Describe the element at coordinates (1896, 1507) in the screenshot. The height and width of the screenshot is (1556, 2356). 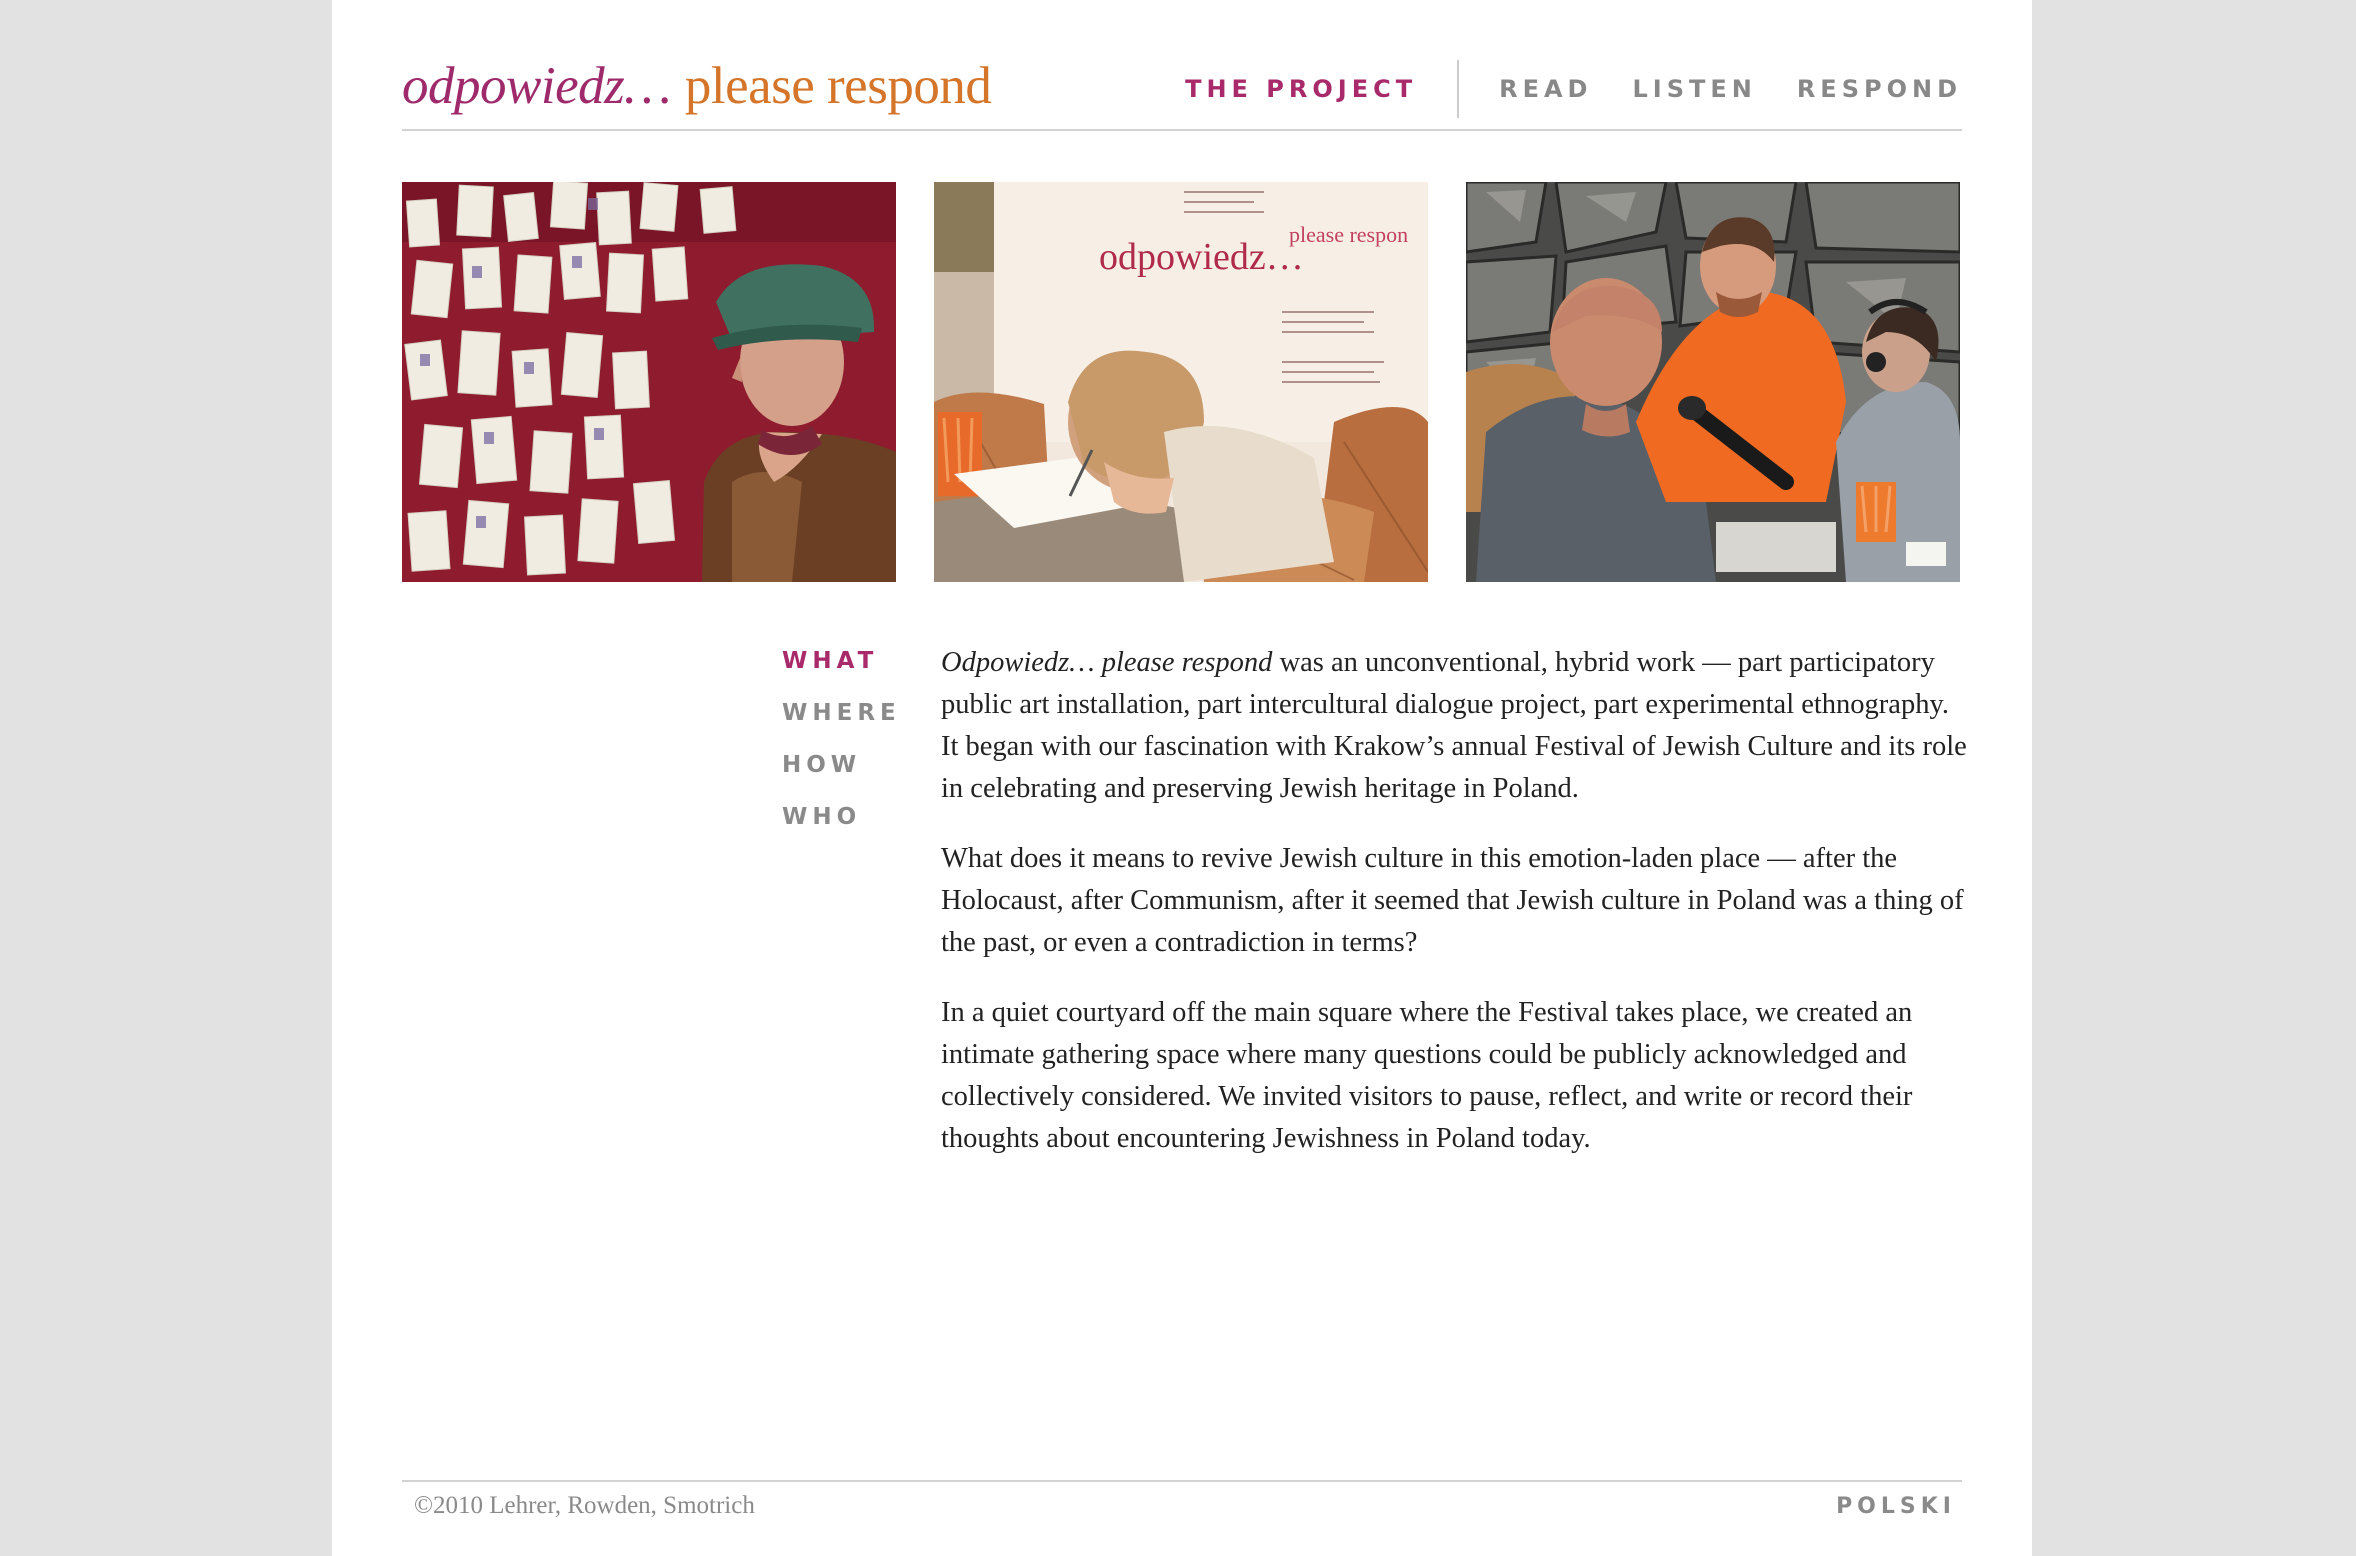
I see `language-switch-polski: POLSKI` at that location.